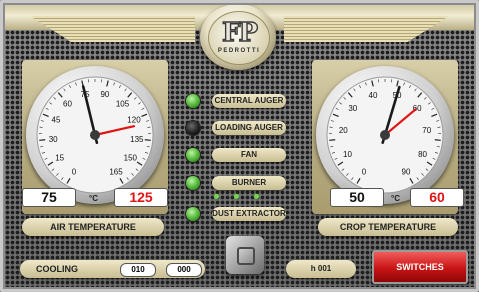 This screenshot has width=479, height=292. What do you see at coordinates (56, 119) in the screenshot?
I see `gauge-tick-label: 45` at bounding box center [56, 119].